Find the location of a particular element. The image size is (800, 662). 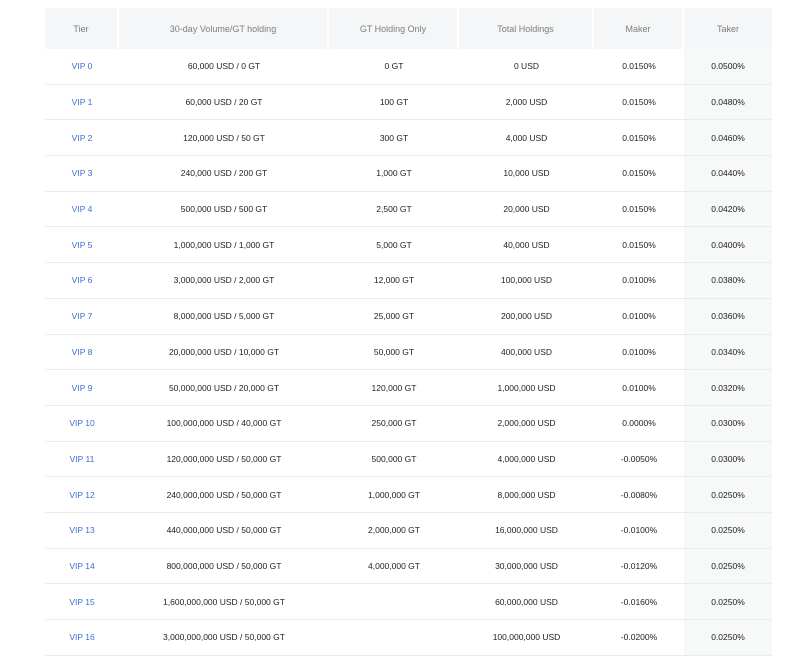

gt-holding-cell: 25,000 GT is located at coordinates (394, 316).